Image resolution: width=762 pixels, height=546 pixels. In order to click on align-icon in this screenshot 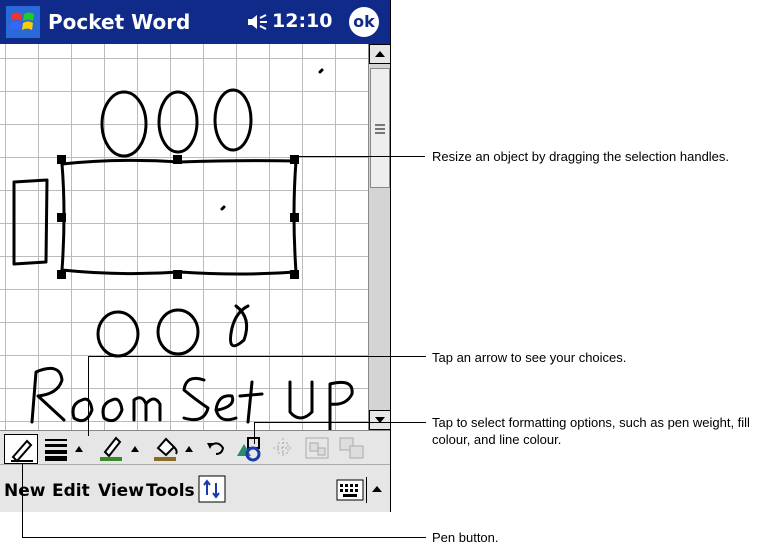, I will do `click(283, 448)`.